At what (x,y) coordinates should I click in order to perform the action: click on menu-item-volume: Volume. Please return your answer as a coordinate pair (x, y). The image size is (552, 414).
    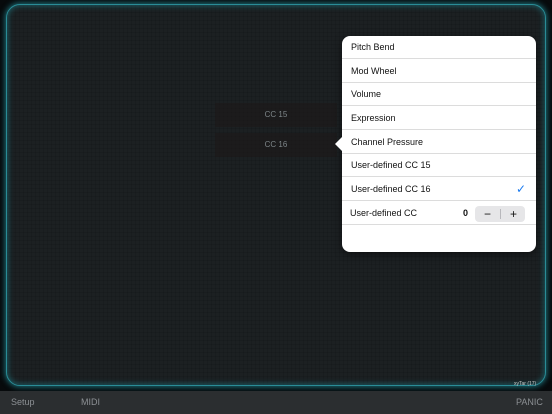
    Looking at the image, I should click on (439, 94).